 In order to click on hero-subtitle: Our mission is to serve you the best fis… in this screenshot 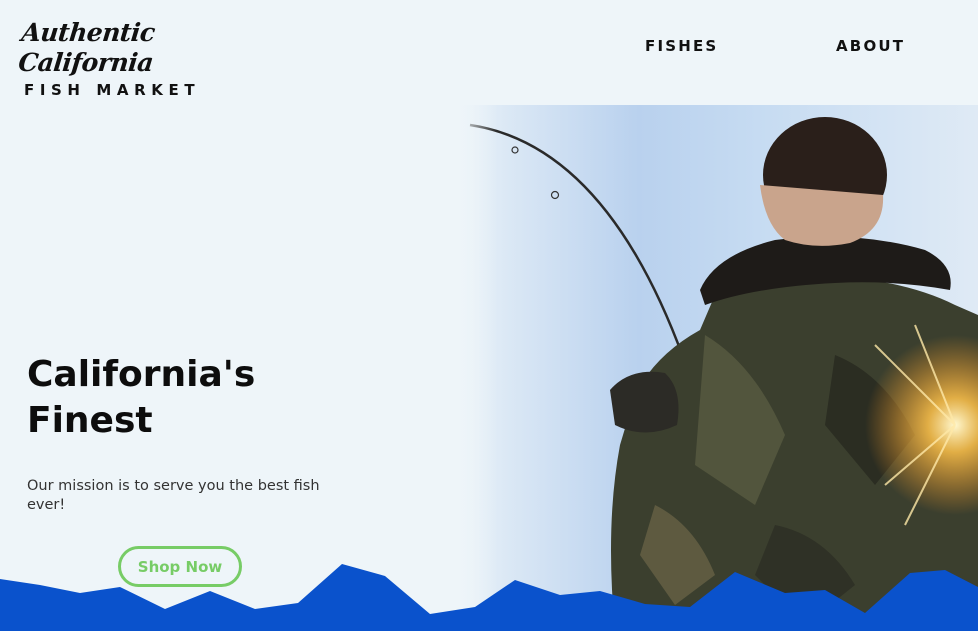, I will do `click(173, 495)`.